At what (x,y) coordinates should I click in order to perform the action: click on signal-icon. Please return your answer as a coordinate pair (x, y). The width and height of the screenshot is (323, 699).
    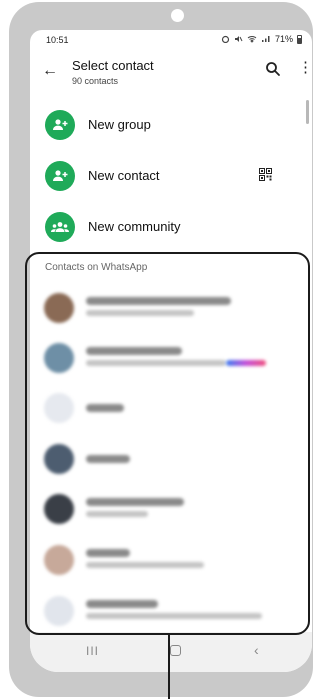
    Looking at the image, I should click on (265, 39).